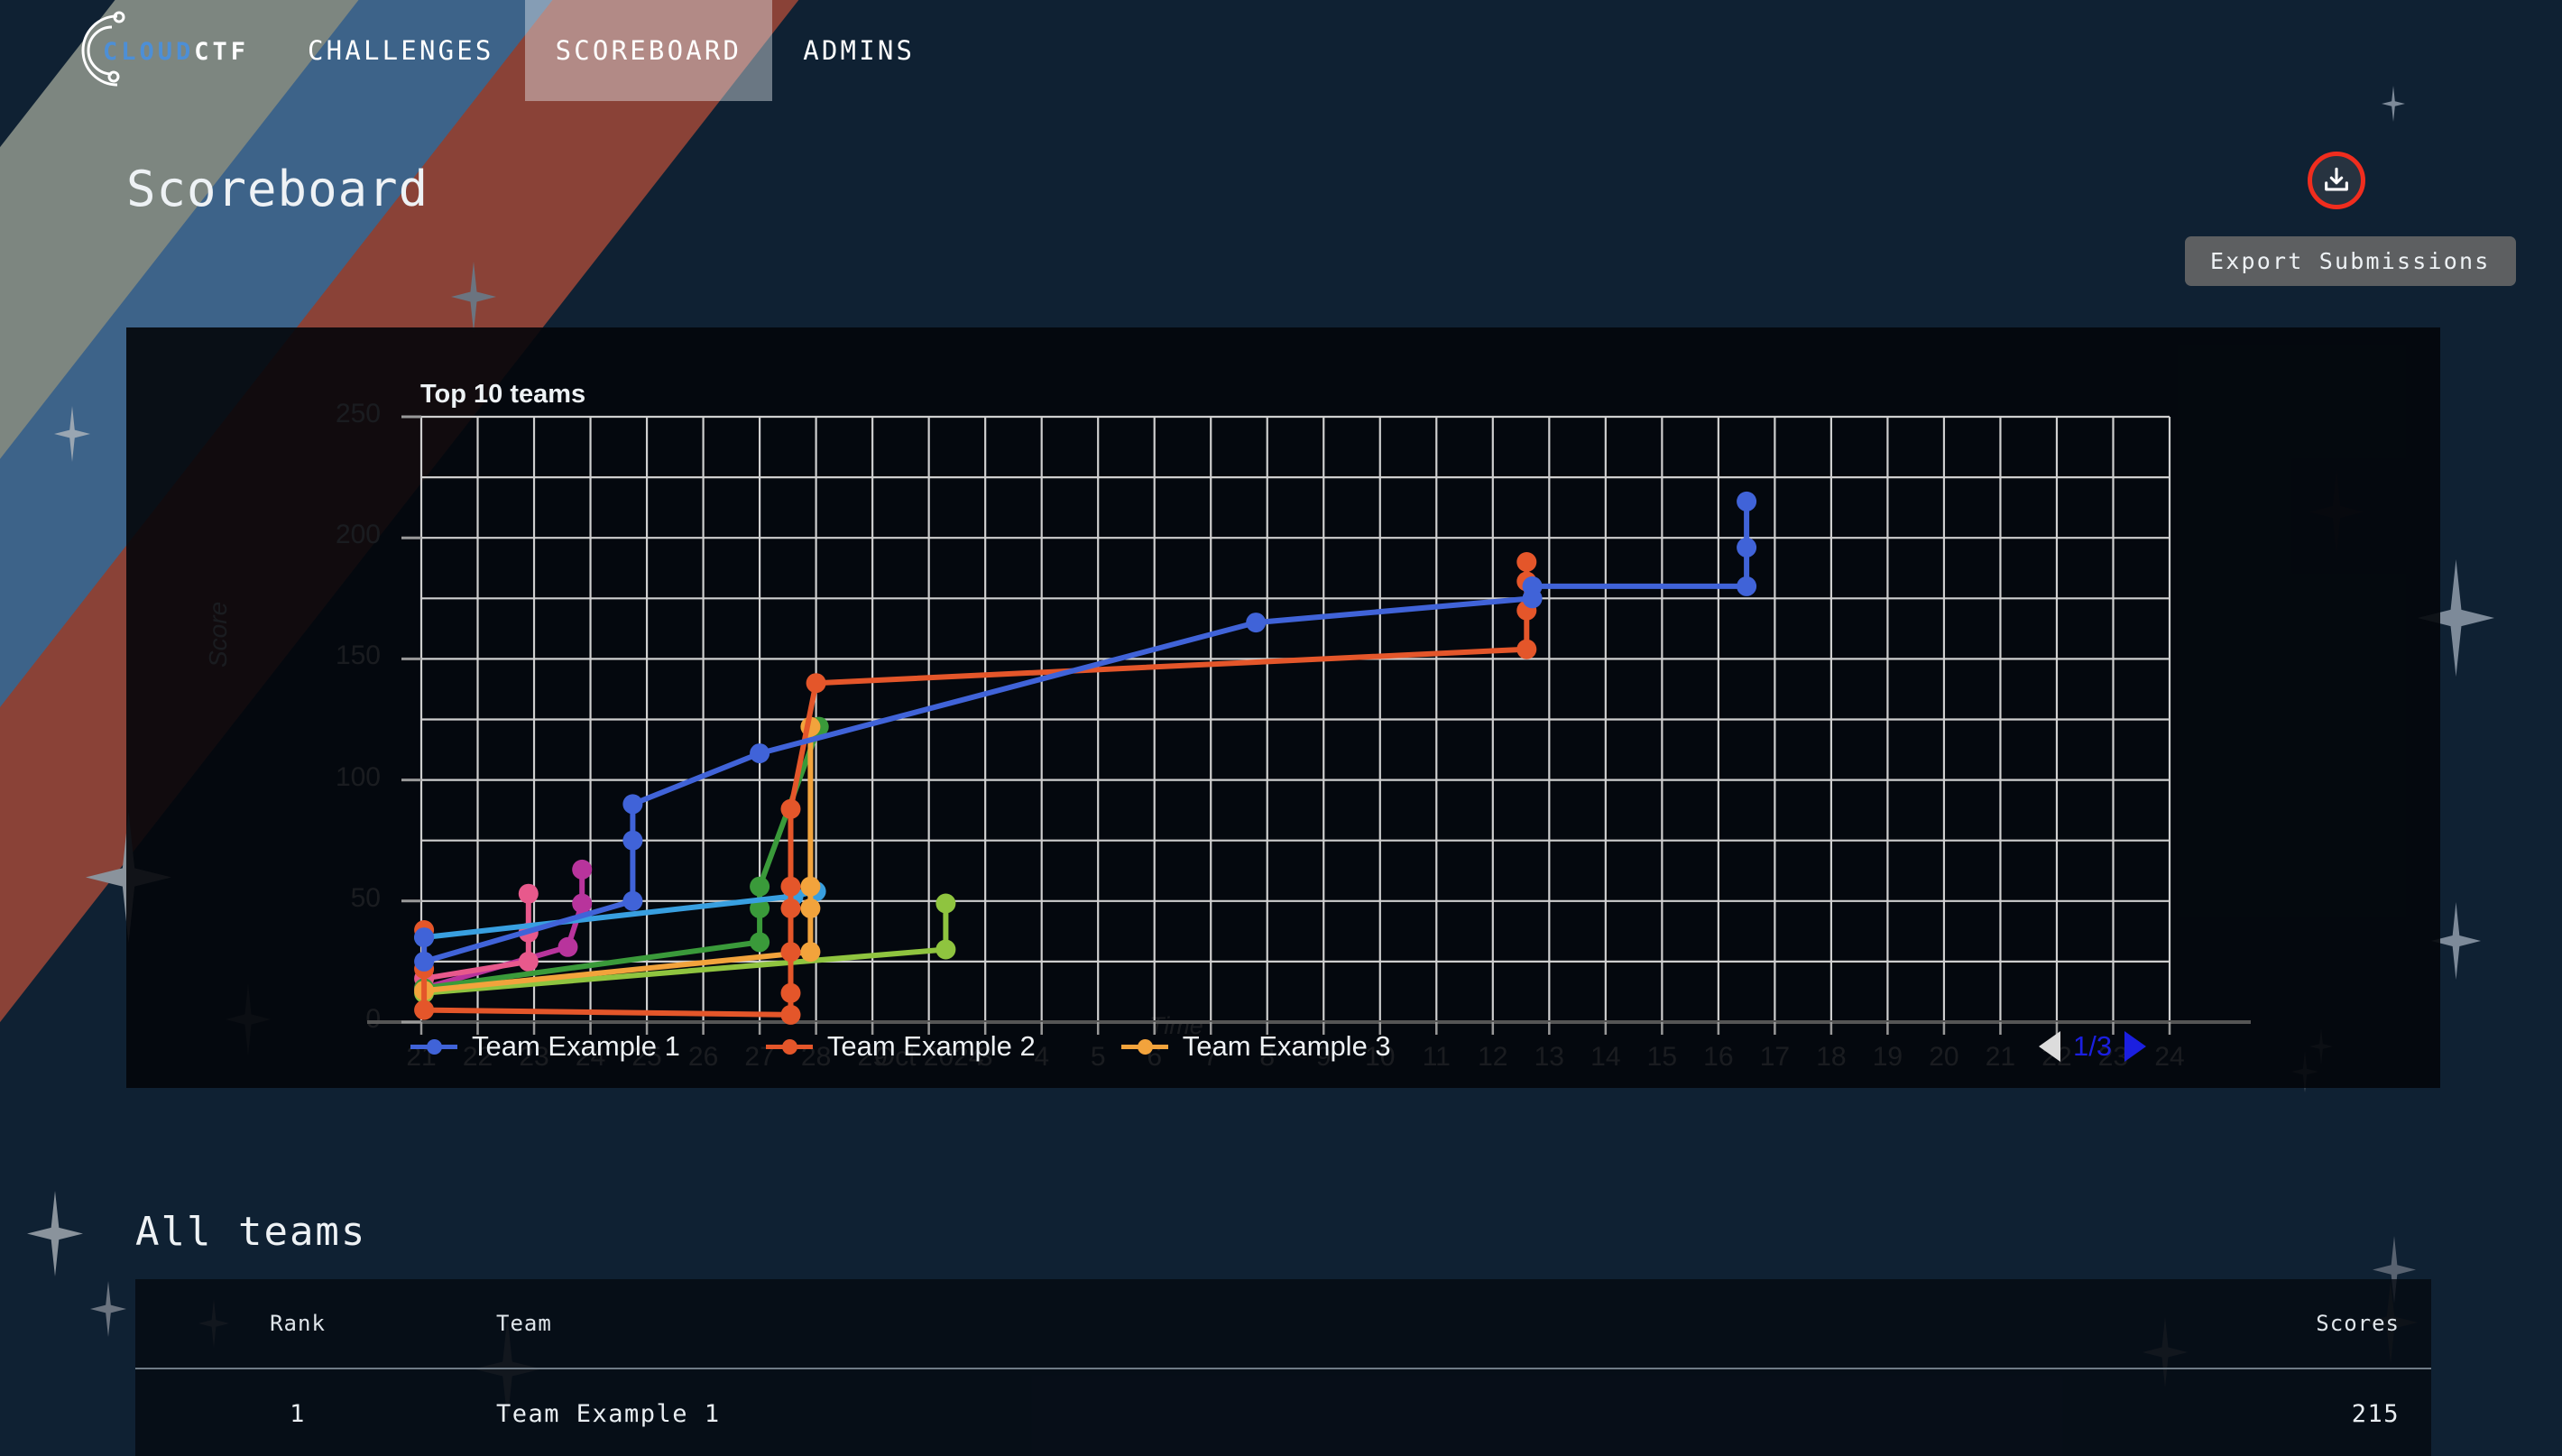 Image resolution: width=2562 pixels, height=1456 pixels. Describe the element at coordinates (297, 1323) in the screenshot. I see `column-header-rank: Rank` at that location.